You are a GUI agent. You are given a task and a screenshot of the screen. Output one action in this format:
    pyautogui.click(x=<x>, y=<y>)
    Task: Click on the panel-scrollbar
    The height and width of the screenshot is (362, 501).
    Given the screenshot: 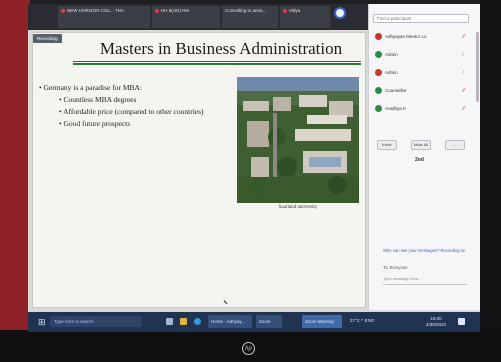 What is the action you would take?
    pyautogui.click(x=477, y=67)
    